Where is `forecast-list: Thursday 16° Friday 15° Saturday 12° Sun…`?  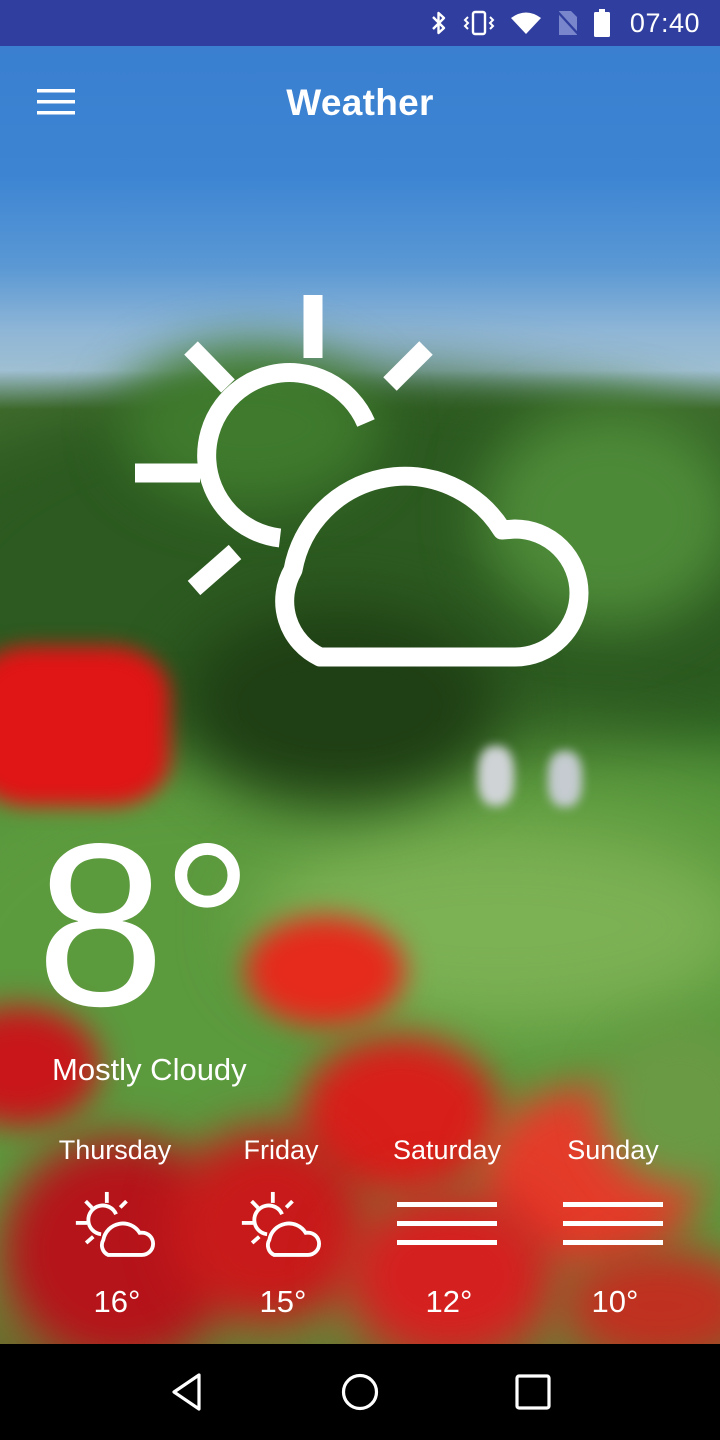 forecast-list: Thursday 16° Friday 15° Saturday 12° Sun… is located at coordinates (364, 1227).